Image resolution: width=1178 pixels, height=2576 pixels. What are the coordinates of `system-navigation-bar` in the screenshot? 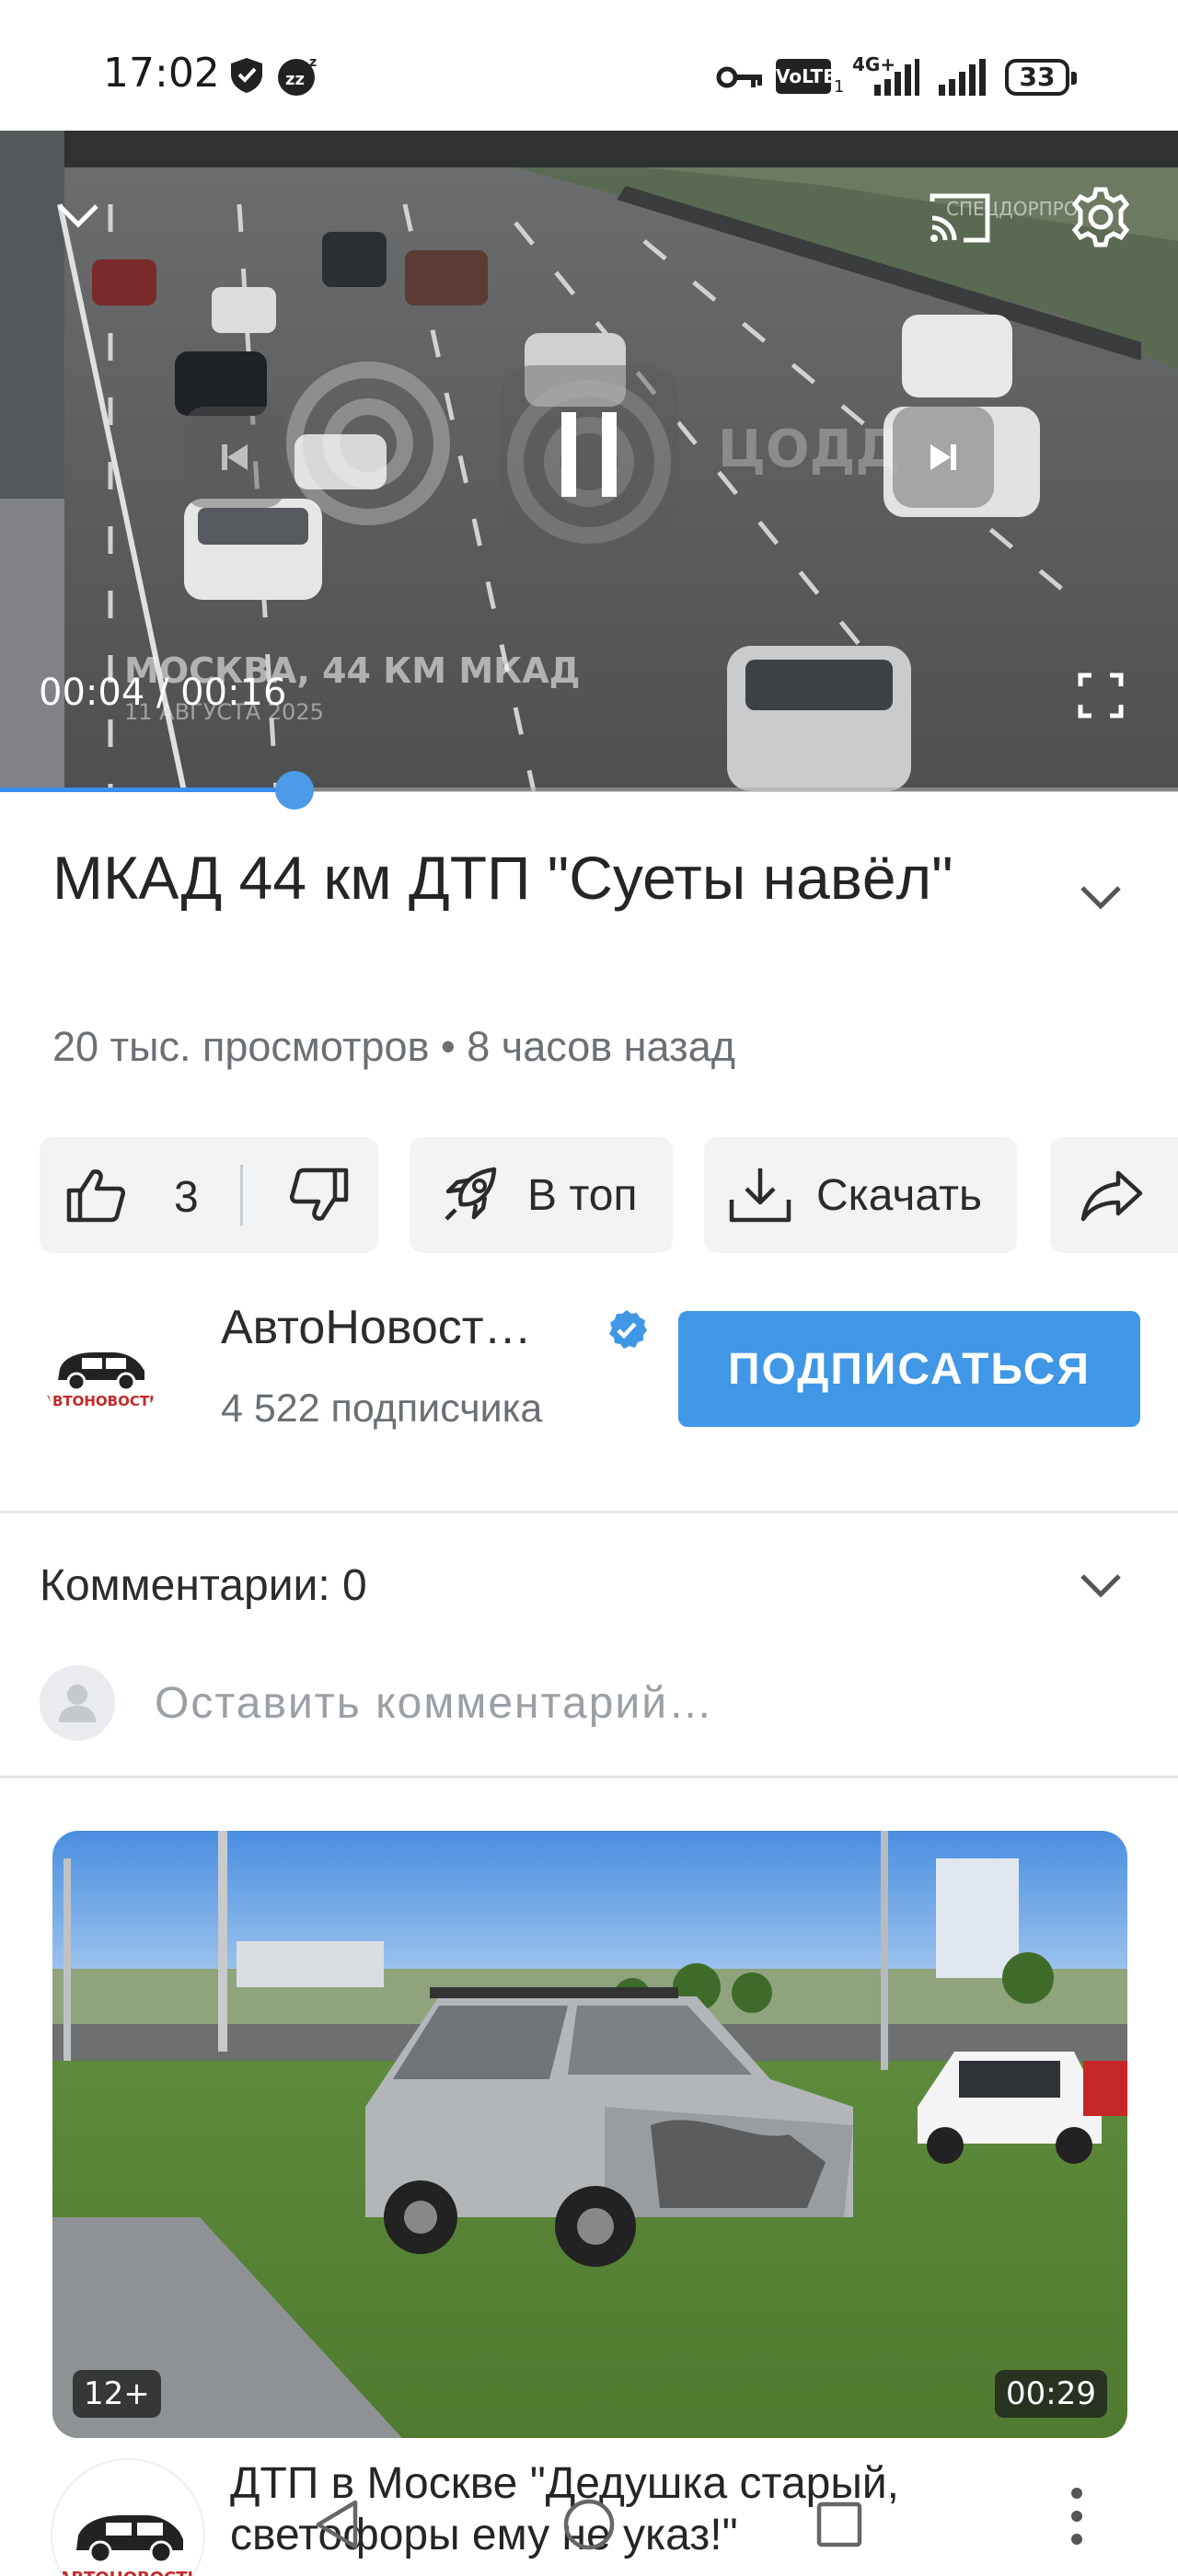 It's located at (589, 2525).